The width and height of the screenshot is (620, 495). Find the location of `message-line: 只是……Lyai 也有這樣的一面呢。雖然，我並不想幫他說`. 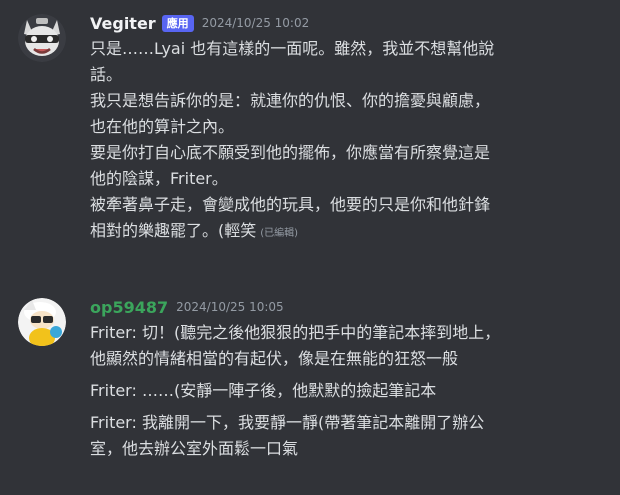

message-line: 只是……Lyai 也有這樣的一面呢。雖然，我並不想幫他說 is located at coordinates (292, 48).